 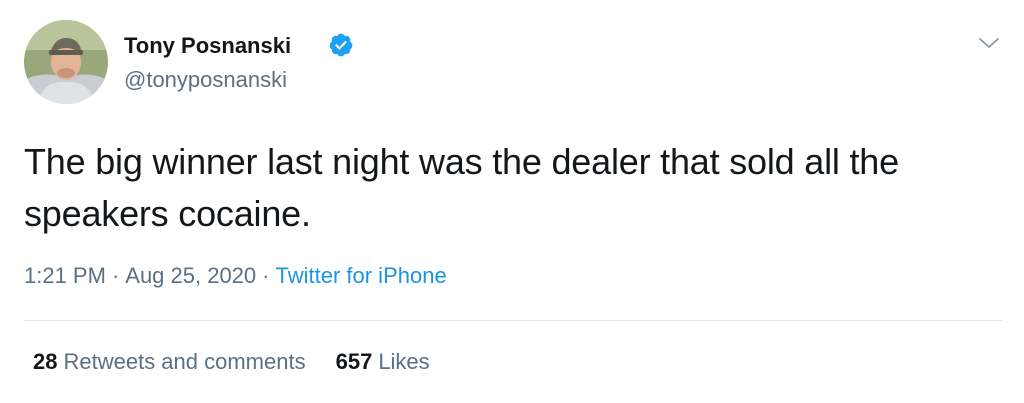 What do you see at coordinates (207, 46) in the screenshot?
I see `author-display-name: Tony Posnanski` at bounding box center [207, 46].